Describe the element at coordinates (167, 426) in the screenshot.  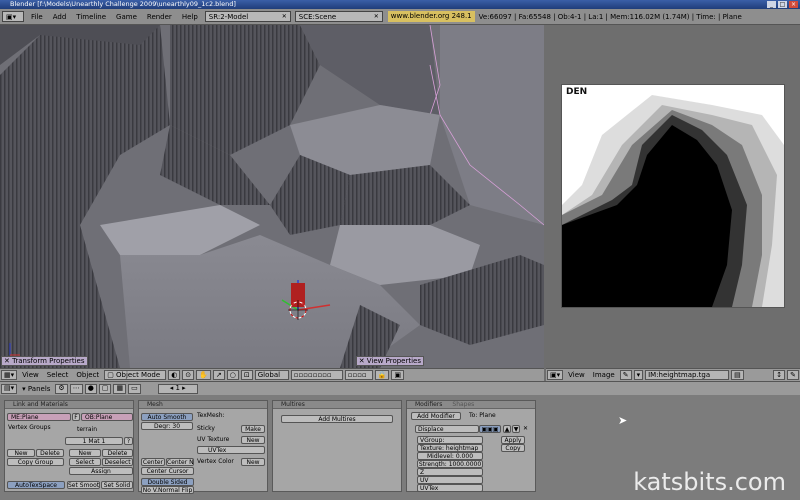
I see `degr-field: Degr: 30` at that location.